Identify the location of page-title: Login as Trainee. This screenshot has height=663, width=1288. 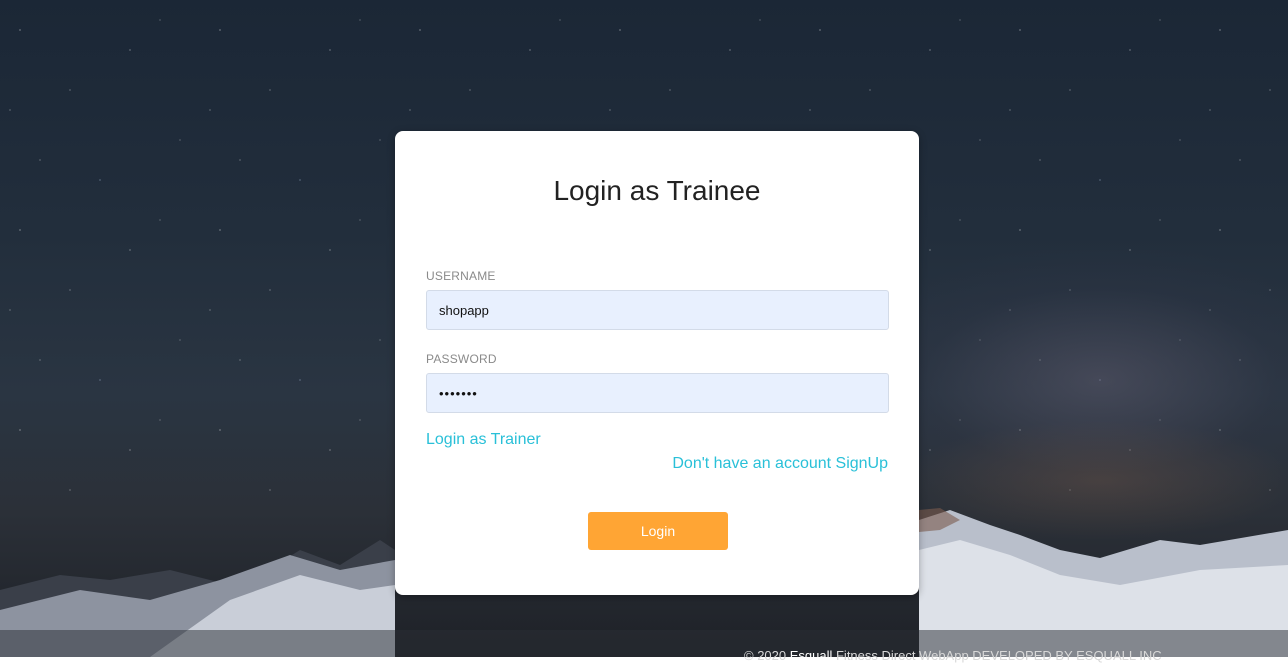
(657, 190).